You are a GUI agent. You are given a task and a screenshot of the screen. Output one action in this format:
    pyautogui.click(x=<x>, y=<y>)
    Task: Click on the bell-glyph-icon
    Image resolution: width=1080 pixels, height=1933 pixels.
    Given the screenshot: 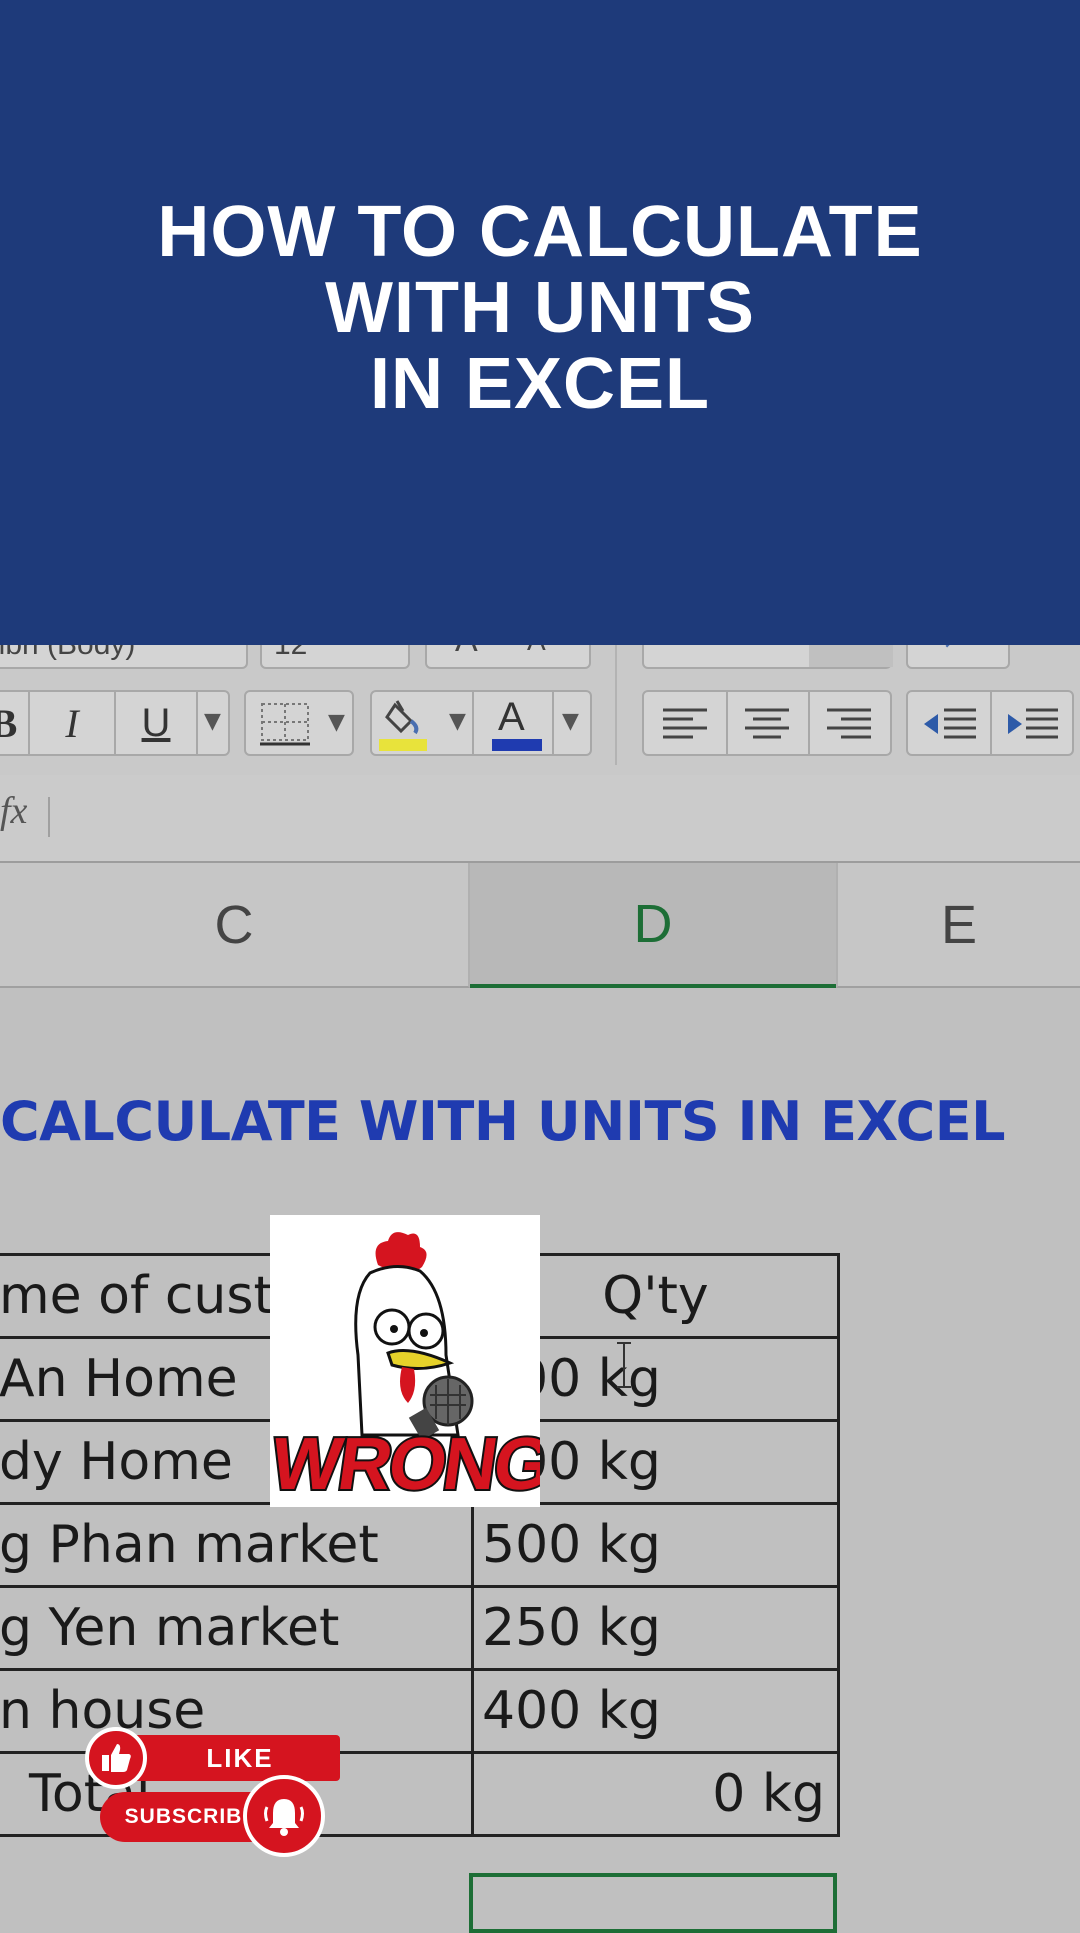 What is the action you would take?
    pyautogui.click(x=284, y=1817)
    